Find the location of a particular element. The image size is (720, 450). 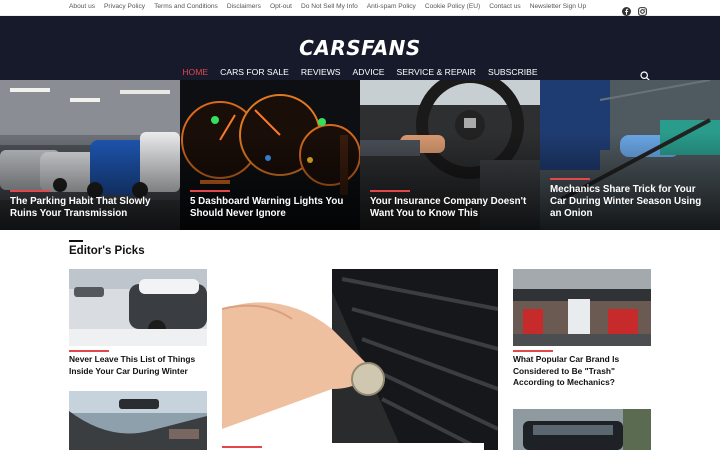

nav-advice: ADVICE is located at coordinates (369, 72).